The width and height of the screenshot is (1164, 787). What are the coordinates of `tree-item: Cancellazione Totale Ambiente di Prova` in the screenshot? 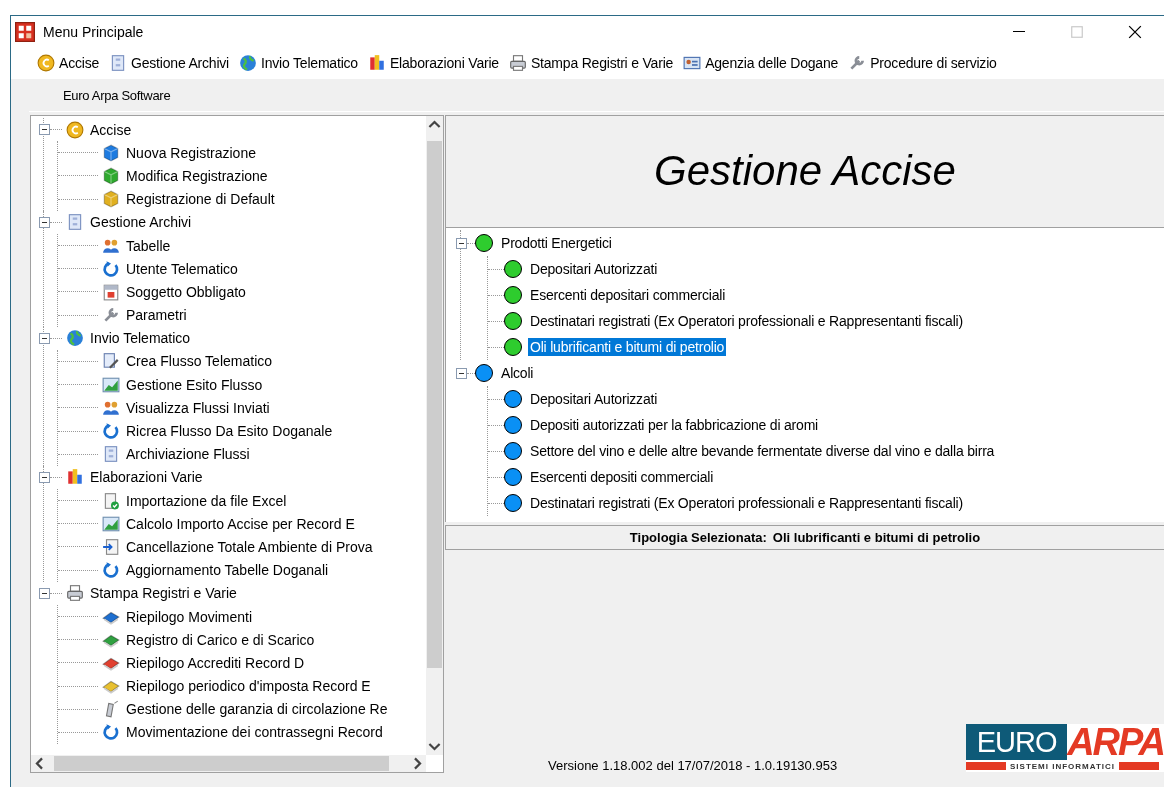 It's located at (249, 546).